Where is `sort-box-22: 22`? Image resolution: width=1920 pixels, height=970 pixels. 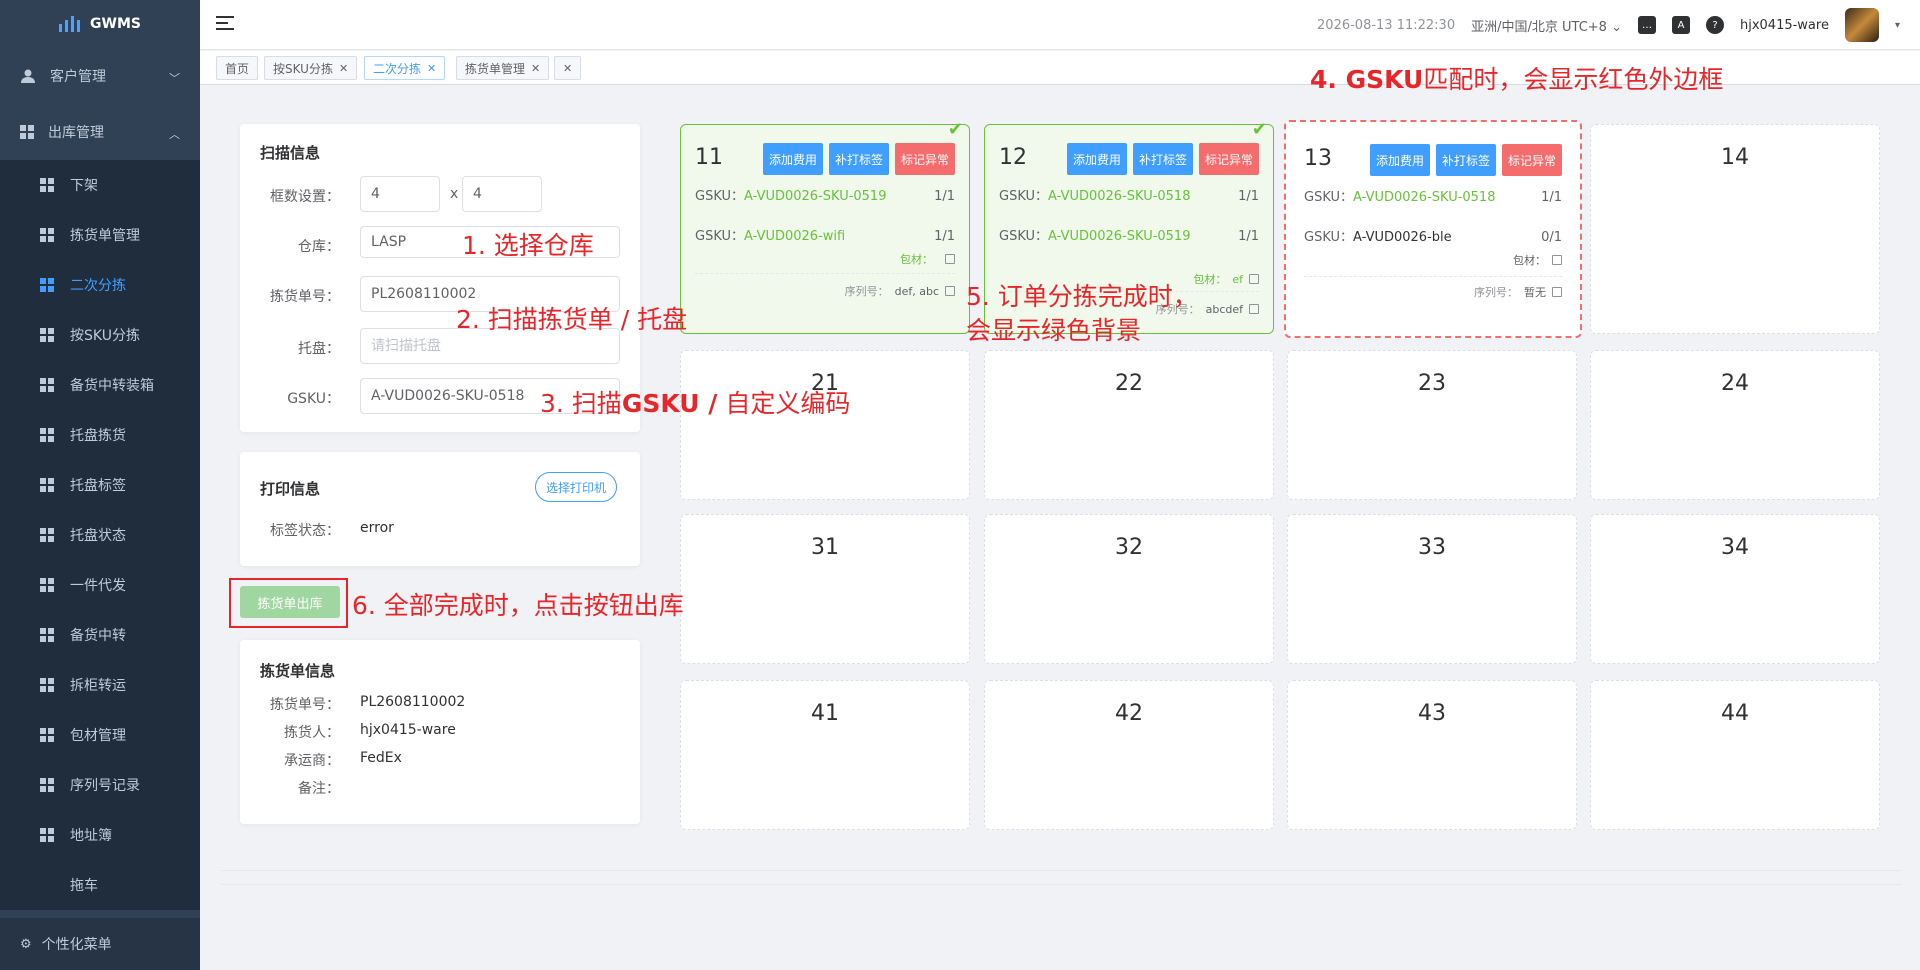 sort-box-22: 22 is located at coordinates (1129, 425).